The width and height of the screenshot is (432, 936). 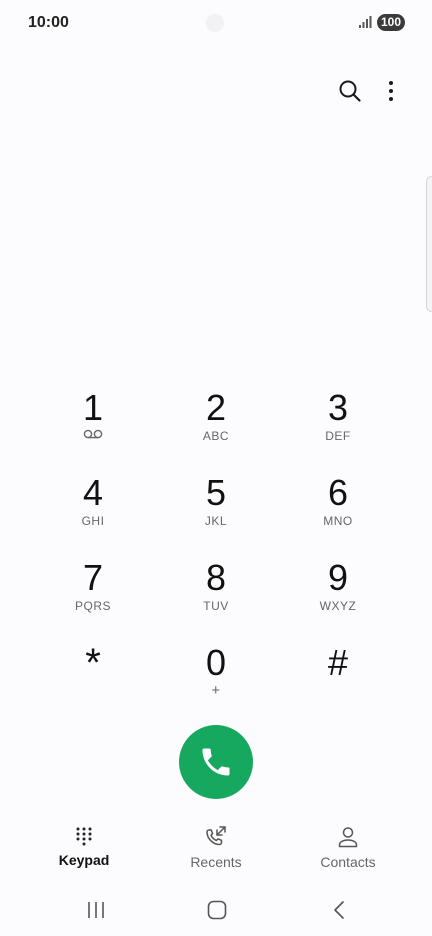 What do you see at coordinates (429, 244) in the screenshot?
I see `edge-panel-handle` at bounding box center [429, 244].